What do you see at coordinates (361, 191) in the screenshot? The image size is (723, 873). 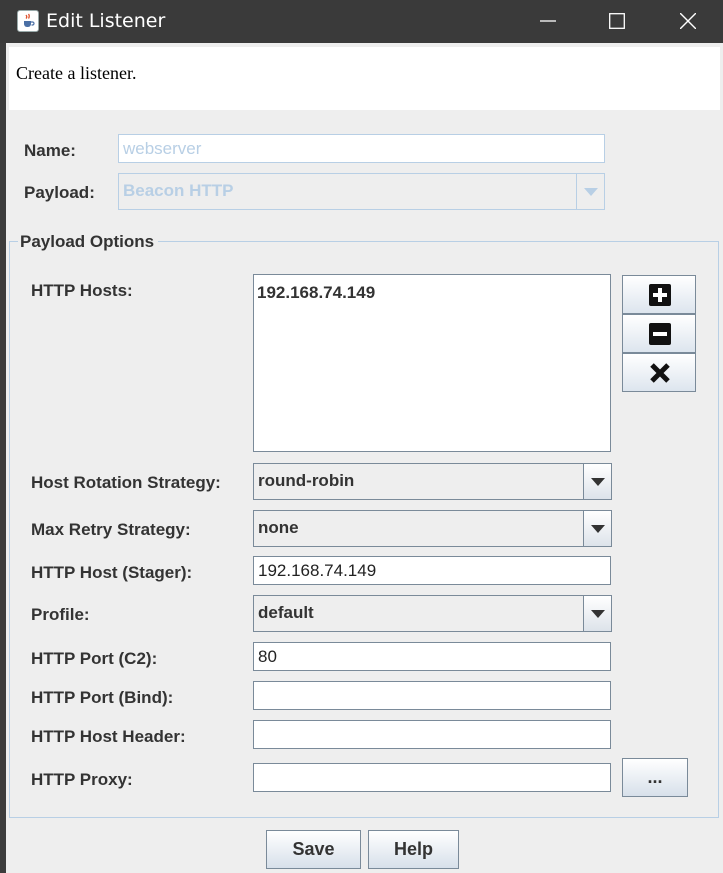 I see `payload-select: Beacon HTTP` at bounding box center [361, 191].